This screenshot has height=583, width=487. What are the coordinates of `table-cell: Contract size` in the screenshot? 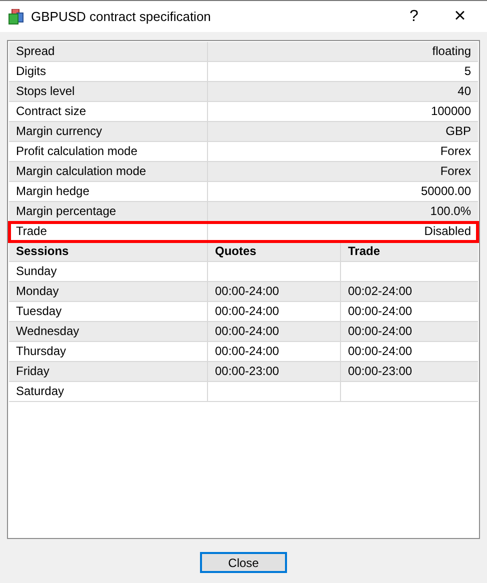 It's located at (108, 111).